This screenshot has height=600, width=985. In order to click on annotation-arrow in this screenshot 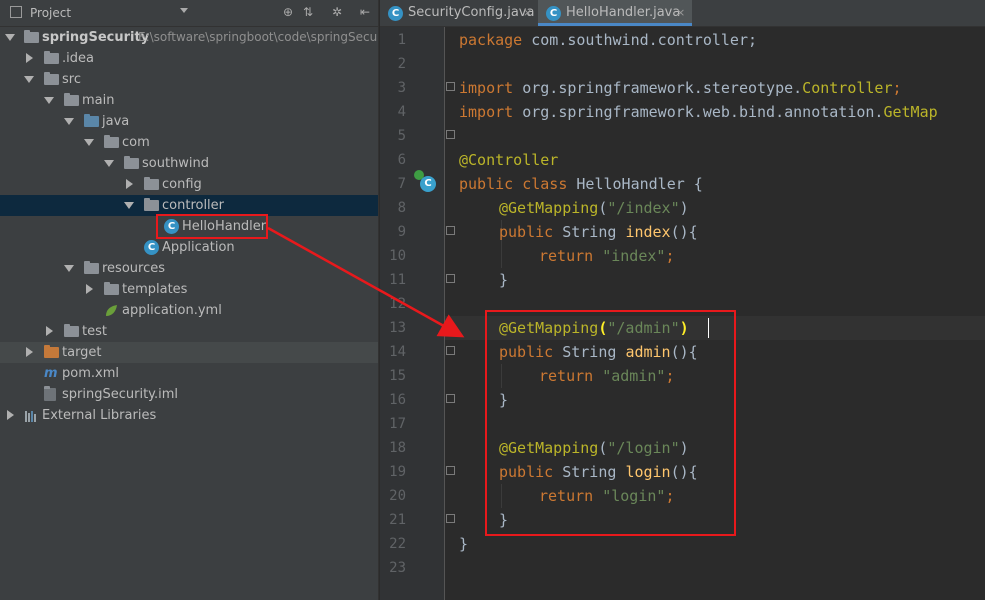, I will do `click(366, 282)`.